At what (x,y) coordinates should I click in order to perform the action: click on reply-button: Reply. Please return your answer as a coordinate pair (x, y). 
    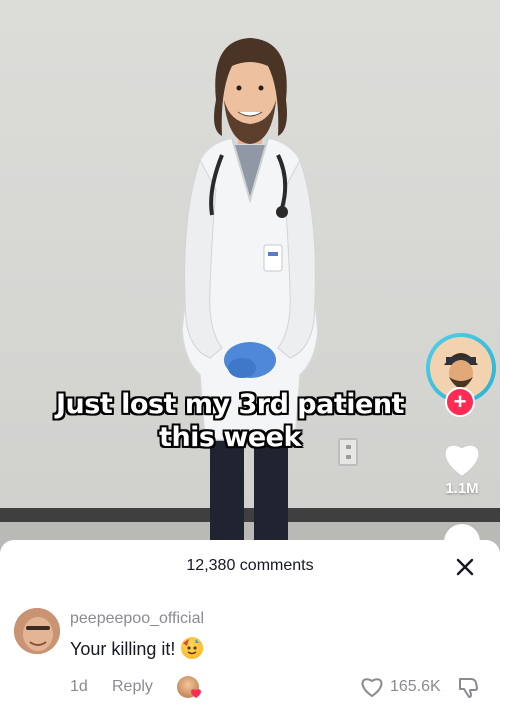
    Looking at the image, I should click on (132, 687).